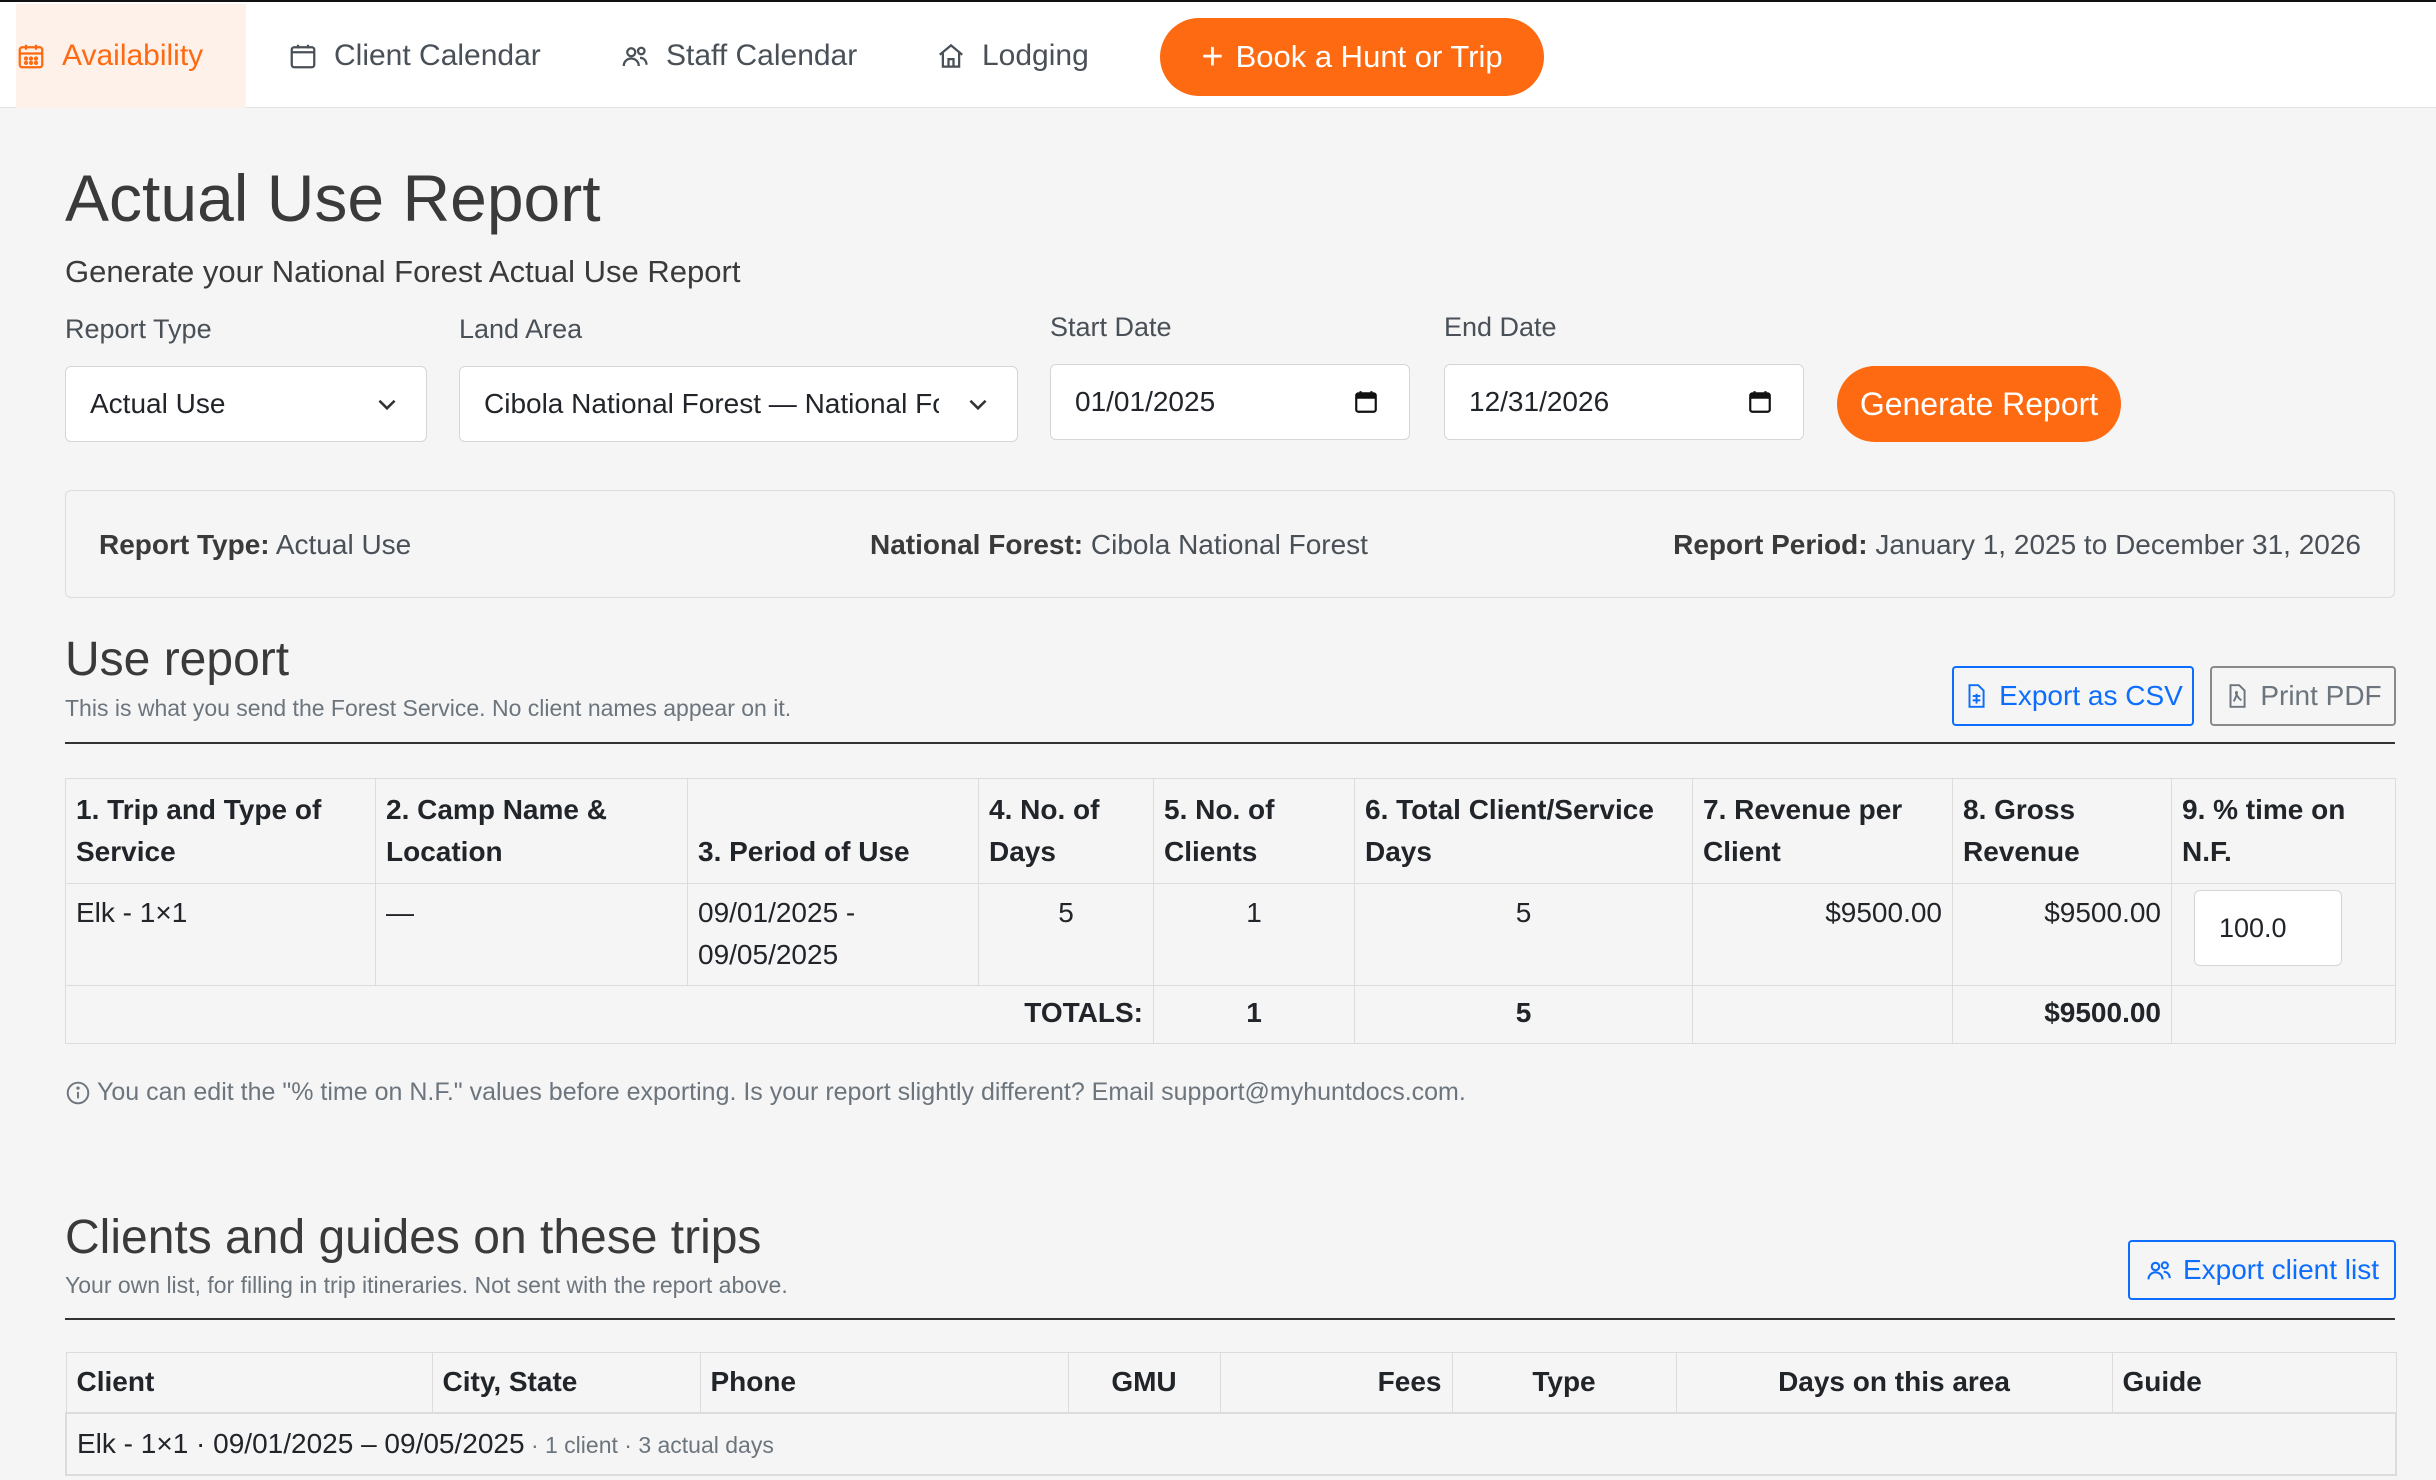 The width and height of the screenshot is (2436, 1480). What do you see at coordinates (1500, 327) in the screenshot?
I see `end-date-label: End Date` at bounding box center [1500, 327].